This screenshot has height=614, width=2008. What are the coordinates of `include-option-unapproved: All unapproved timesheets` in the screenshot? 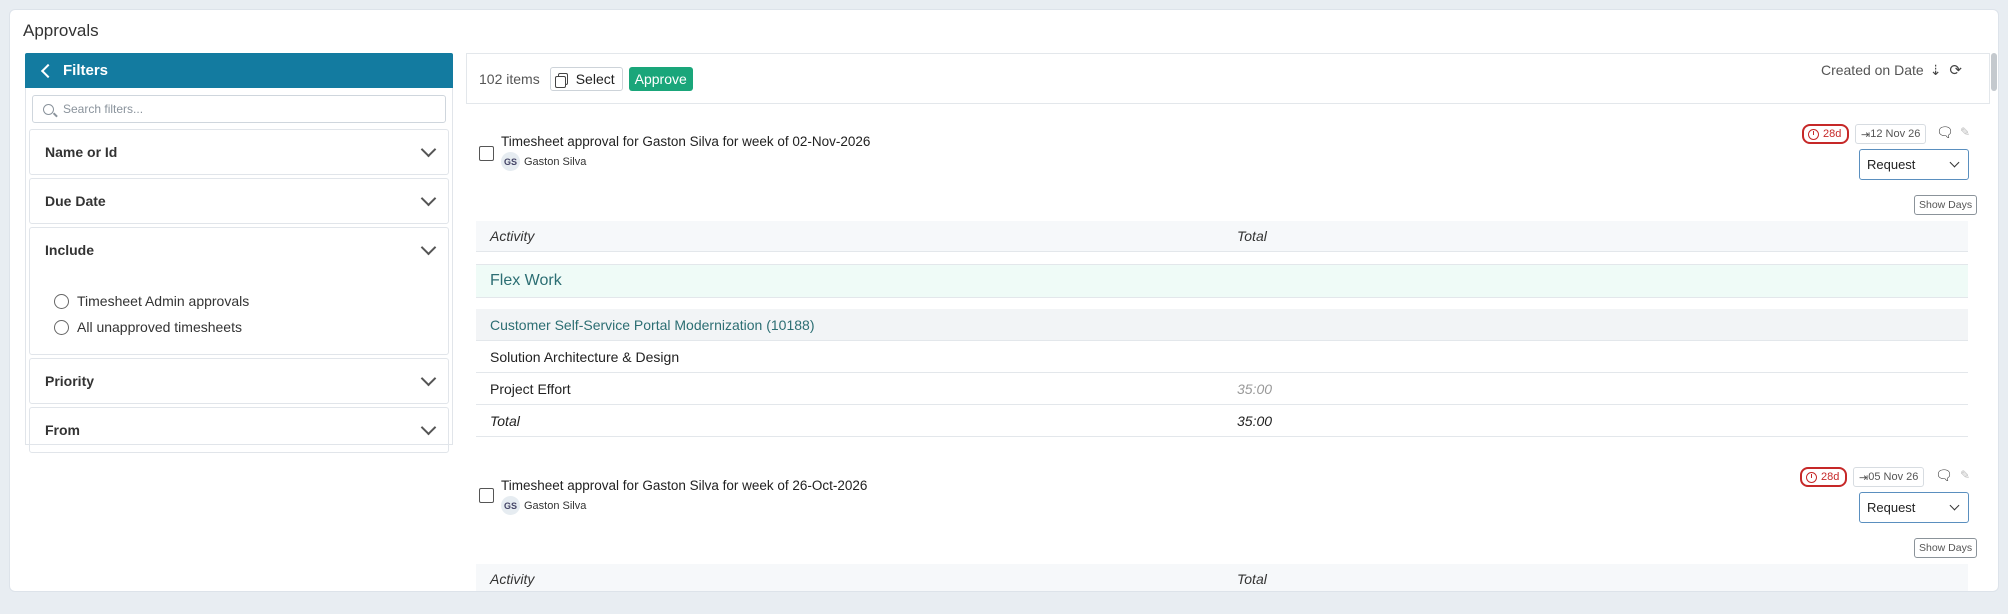 It's located at (251, 327).